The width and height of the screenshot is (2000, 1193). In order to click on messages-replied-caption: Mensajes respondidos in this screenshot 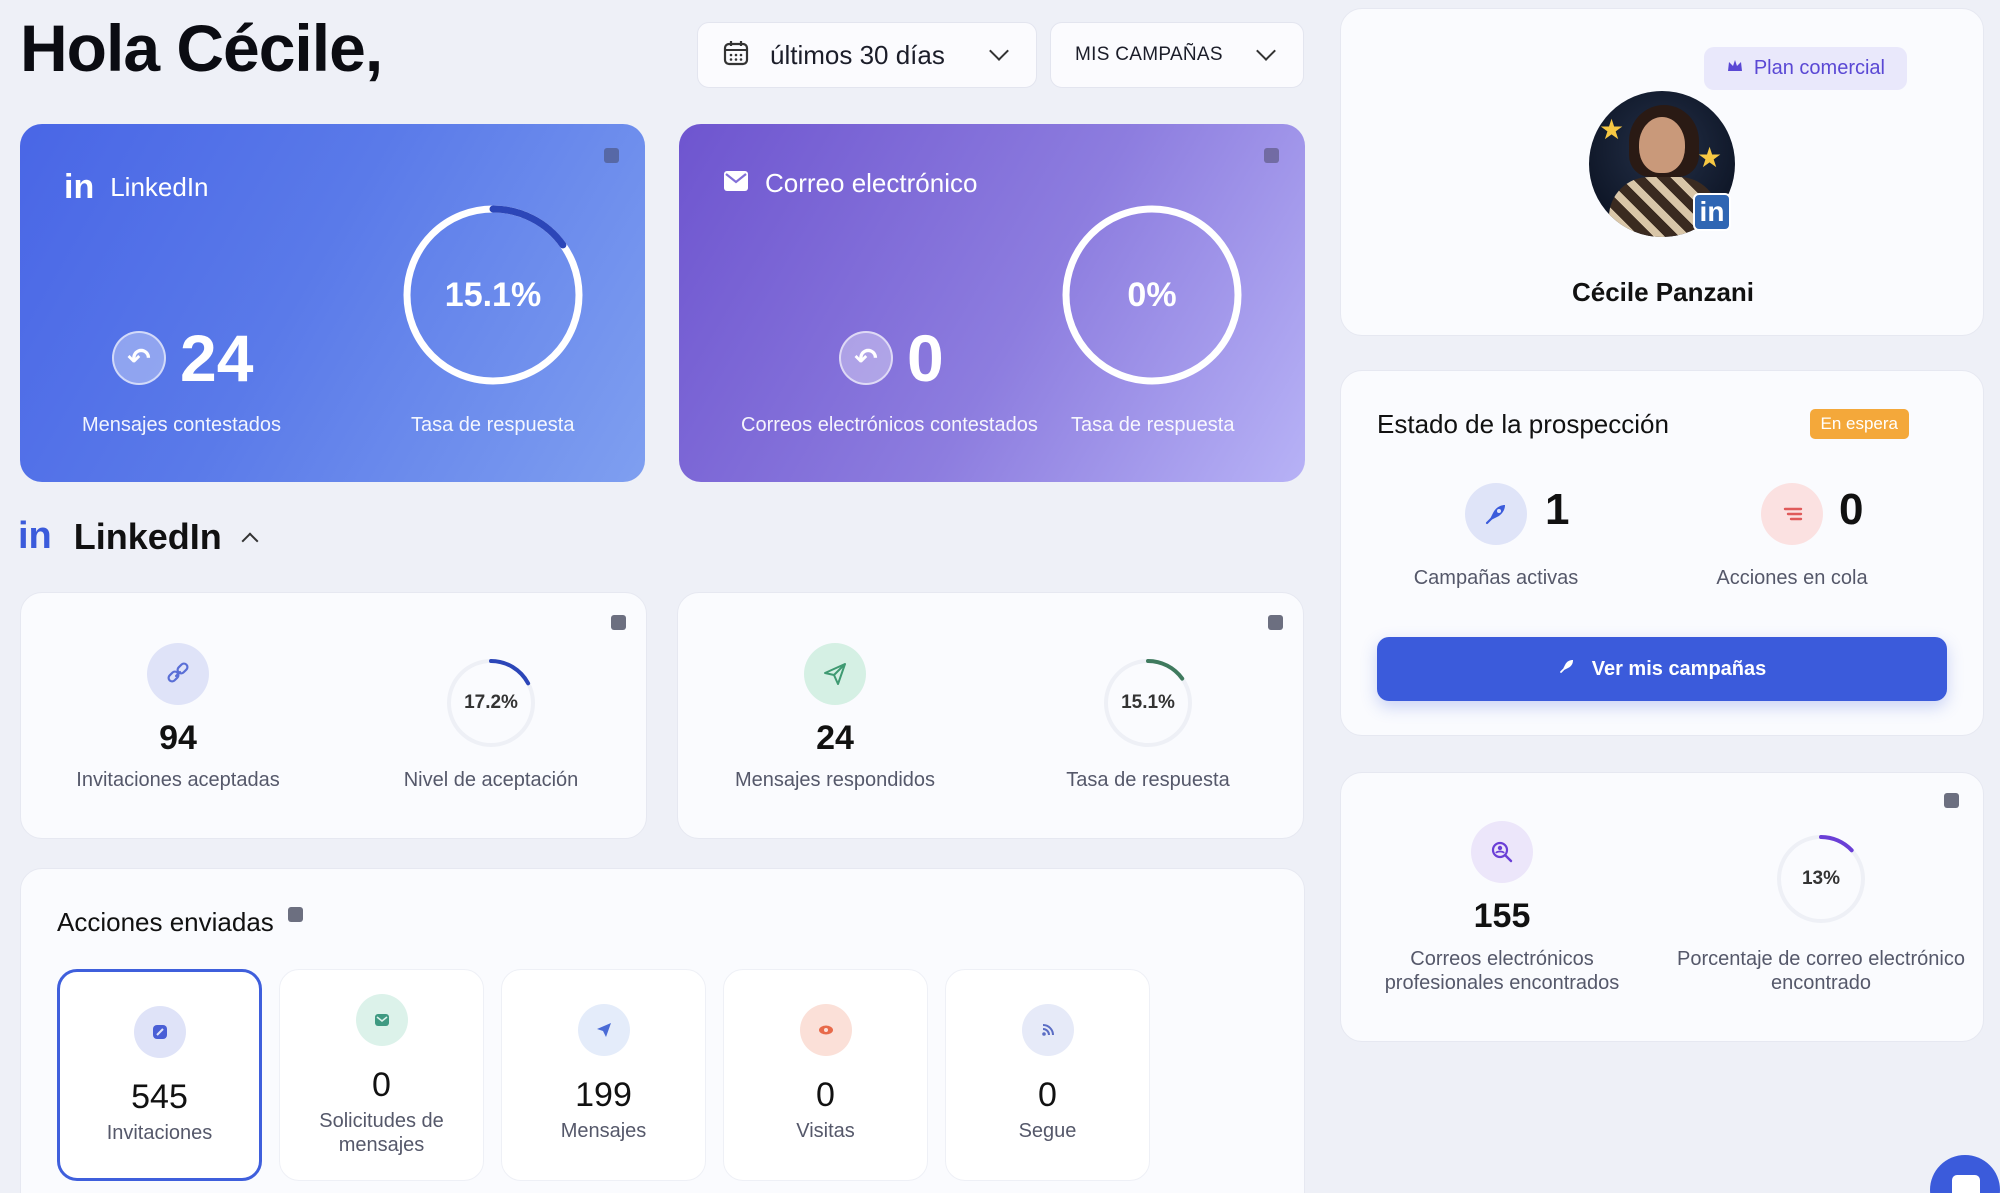, I will do `click(835, 780)`.